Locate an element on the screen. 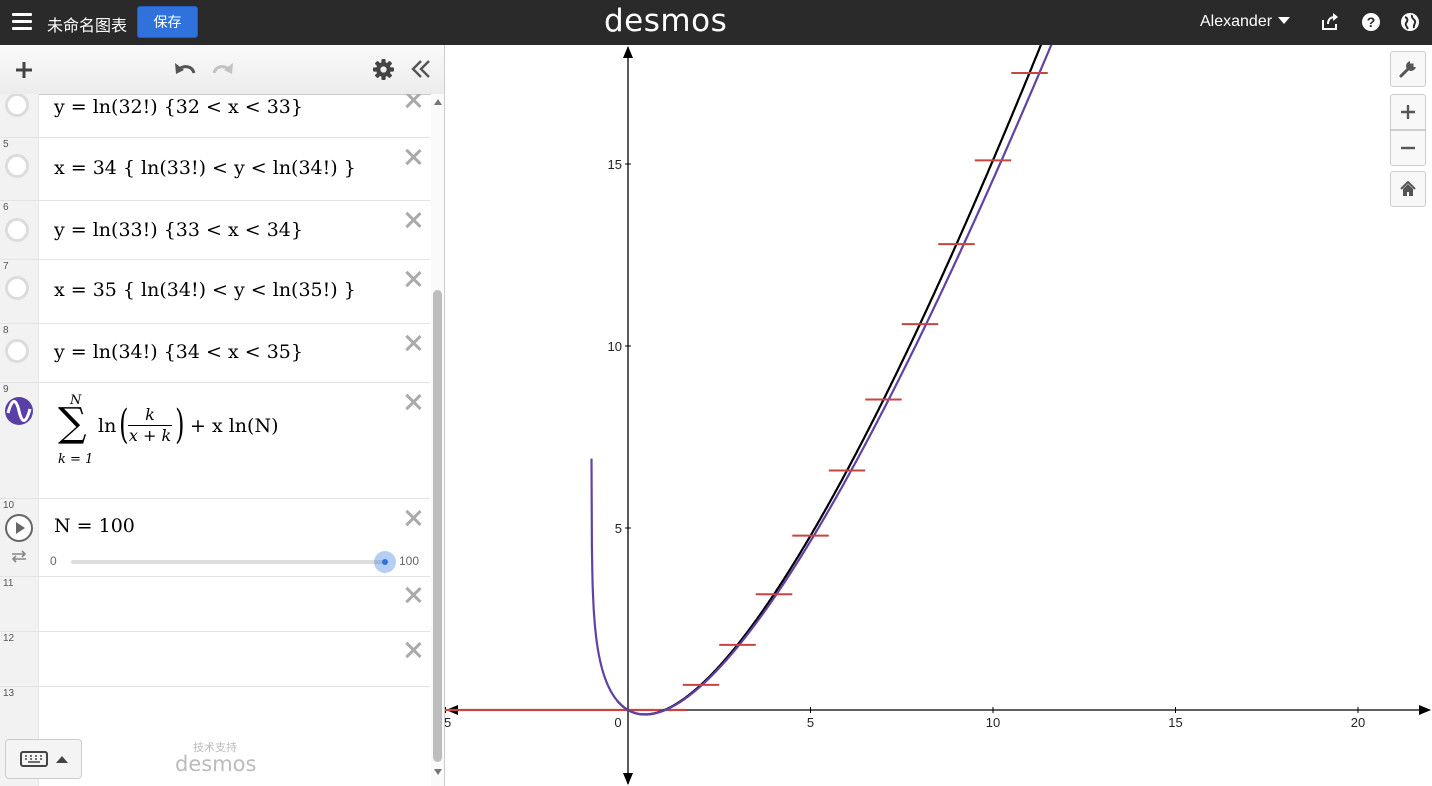 This screenshot has width=1432, height=786. expression-math: x = 35 { ln(34!) < y < ln(35!) } is located at coordinates (205, 290).